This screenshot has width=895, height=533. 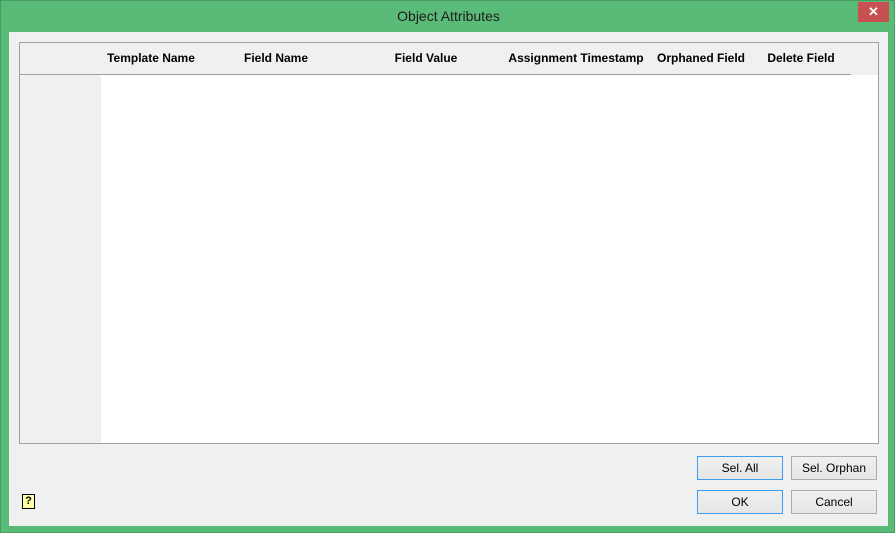 What do you see at coordinates (864, 59) in the screenshot?
I see `header-filler` at bounding box center [864, 59].